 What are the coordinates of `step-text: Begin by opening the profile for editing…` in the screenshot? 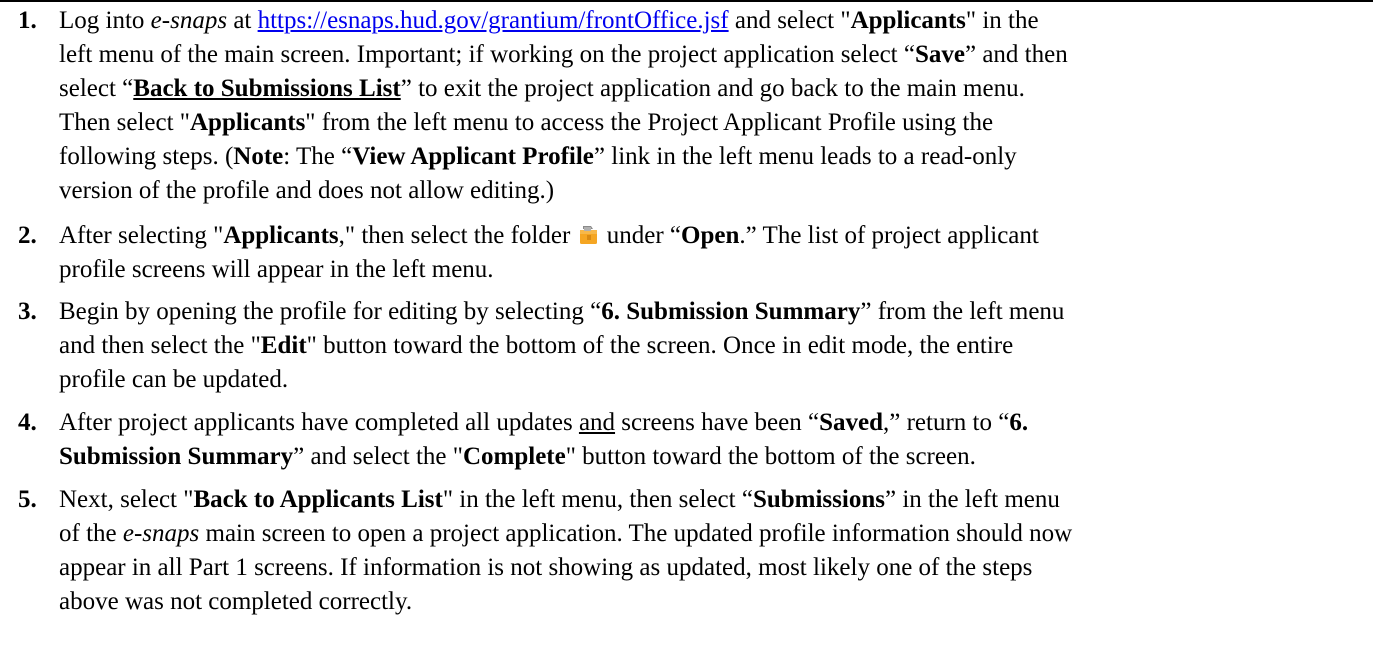 It's located at (709, 346).